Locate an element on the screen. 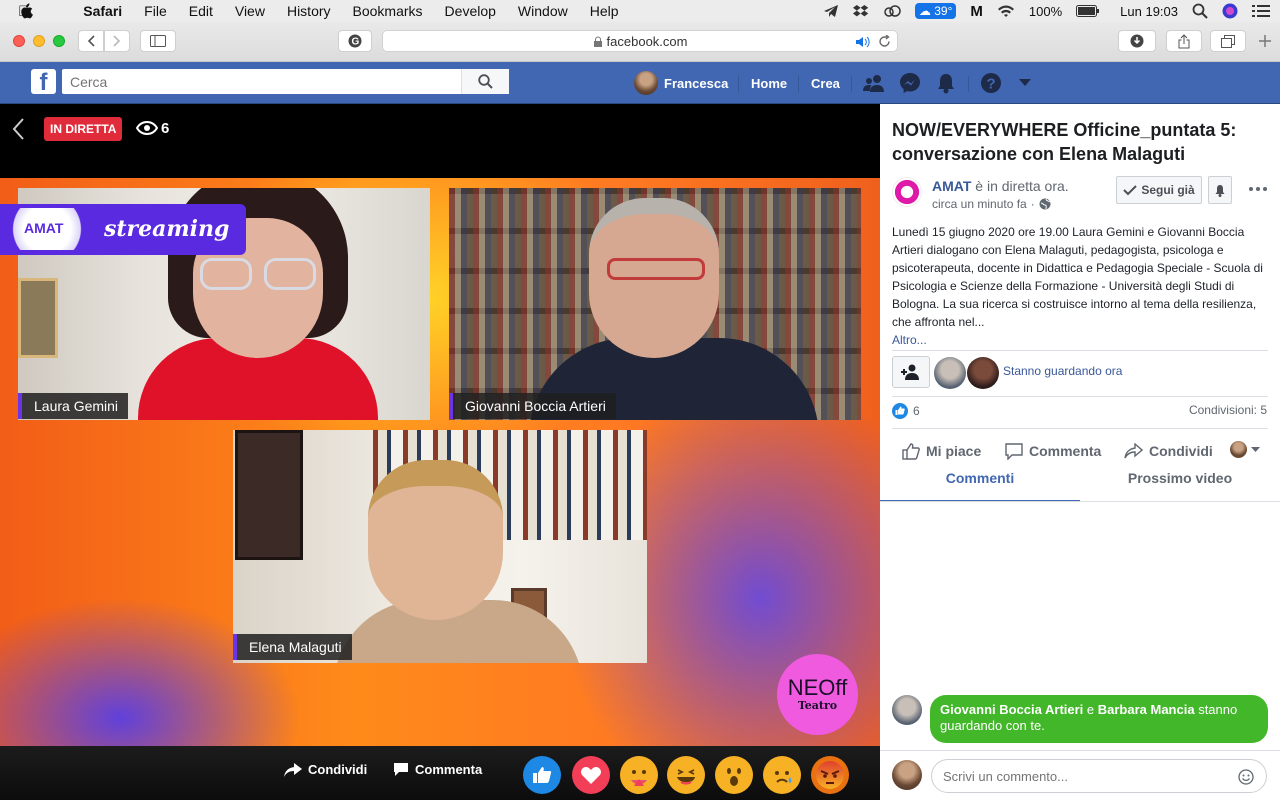  checkmark-icon is located at coordinates (1130, 190).